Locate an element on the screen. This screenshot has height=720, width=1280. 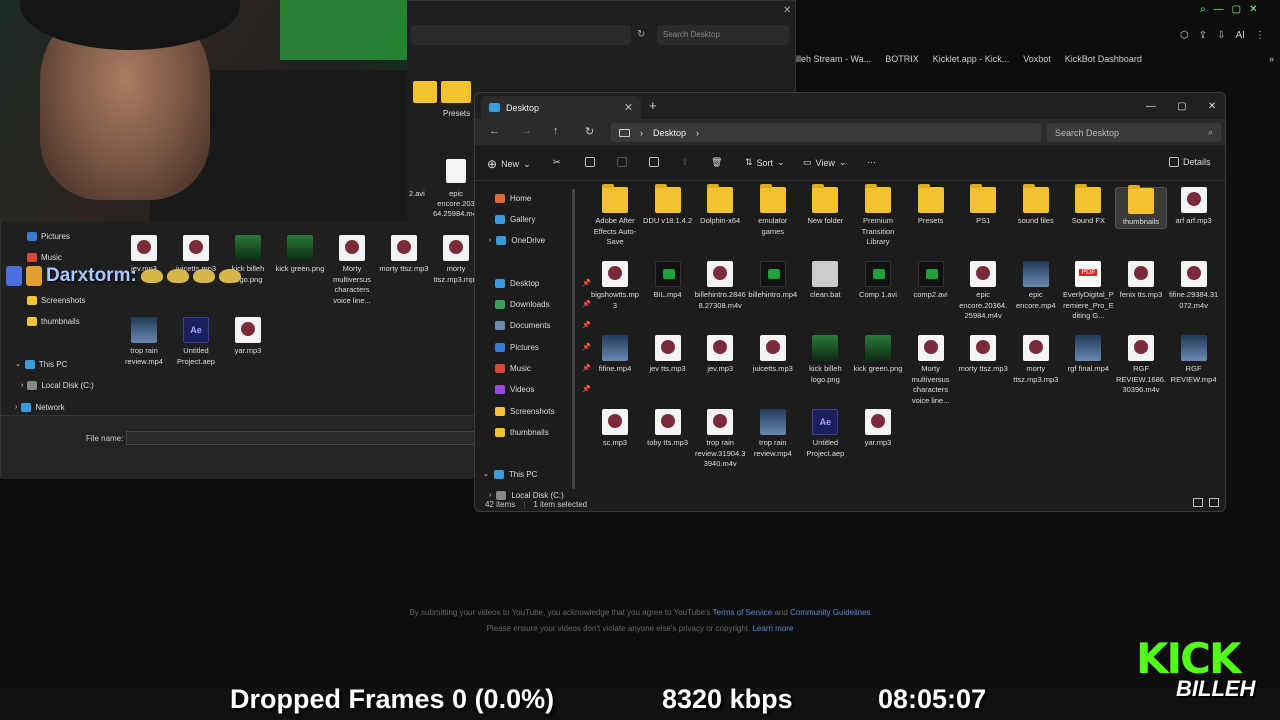
file-item: fifine.29384.31072.m4v is located at coordinates (1194, 286).